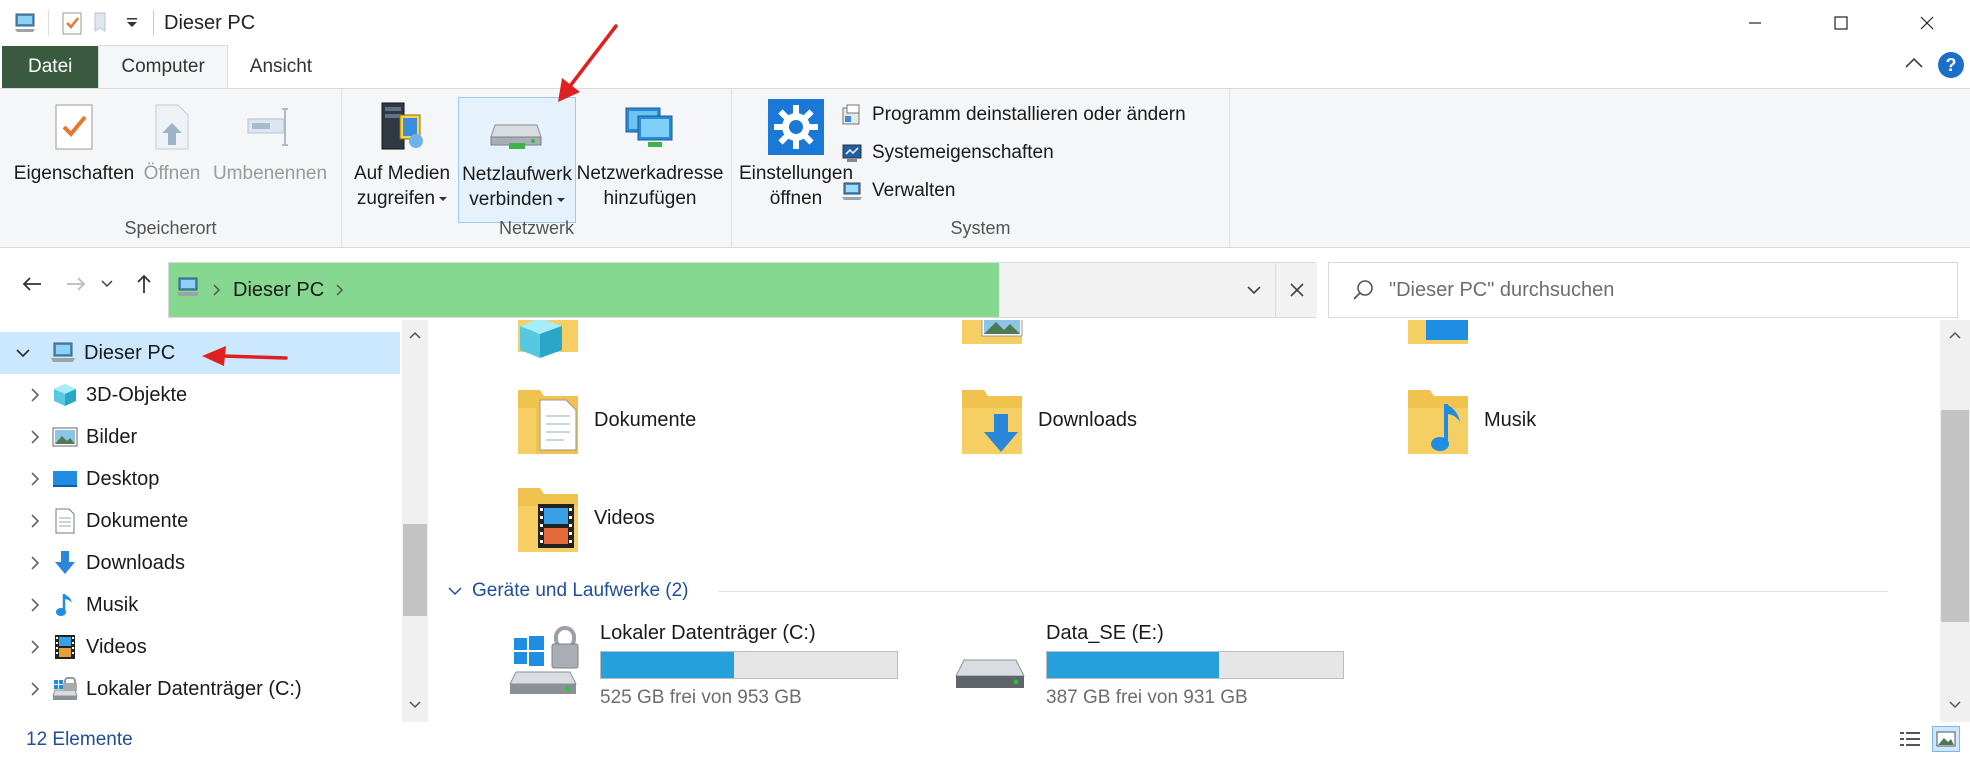 The height and width of the screenshot is (757, 1970). I want to click on folder-tile-3d-objects-partial, so click(548, 340).